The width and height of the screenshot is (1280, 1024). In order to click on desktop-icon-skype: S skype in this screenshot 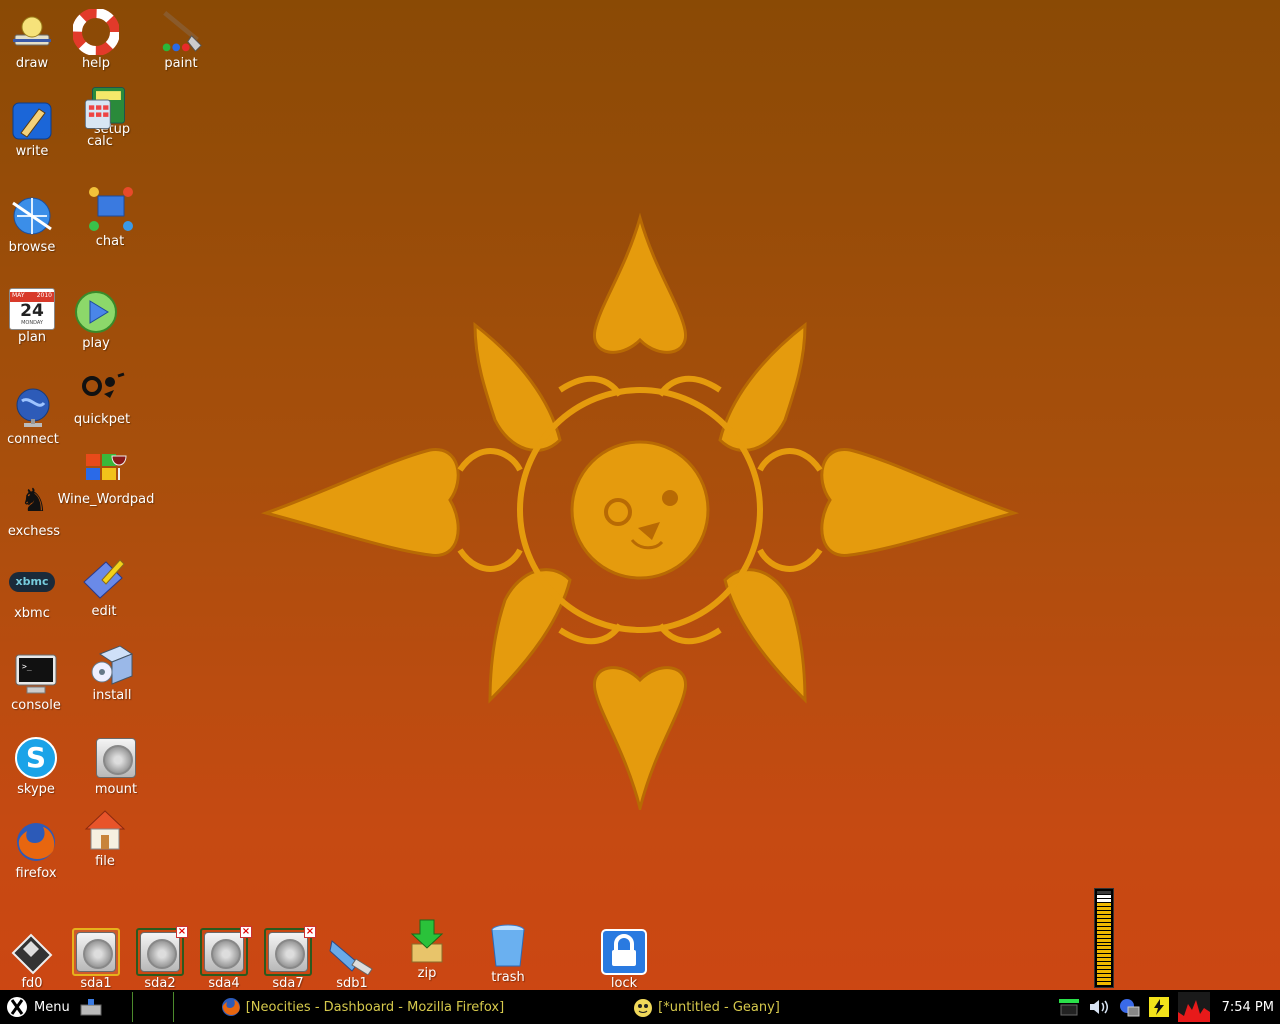, I will do `click(37, 765)`.